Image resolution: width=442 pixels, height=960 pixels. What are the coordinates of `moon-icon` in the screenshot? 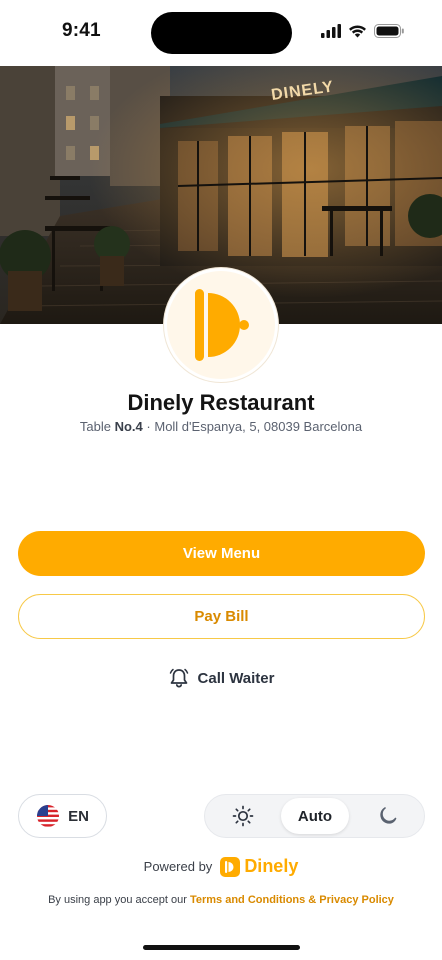 It's located at (388, 815).